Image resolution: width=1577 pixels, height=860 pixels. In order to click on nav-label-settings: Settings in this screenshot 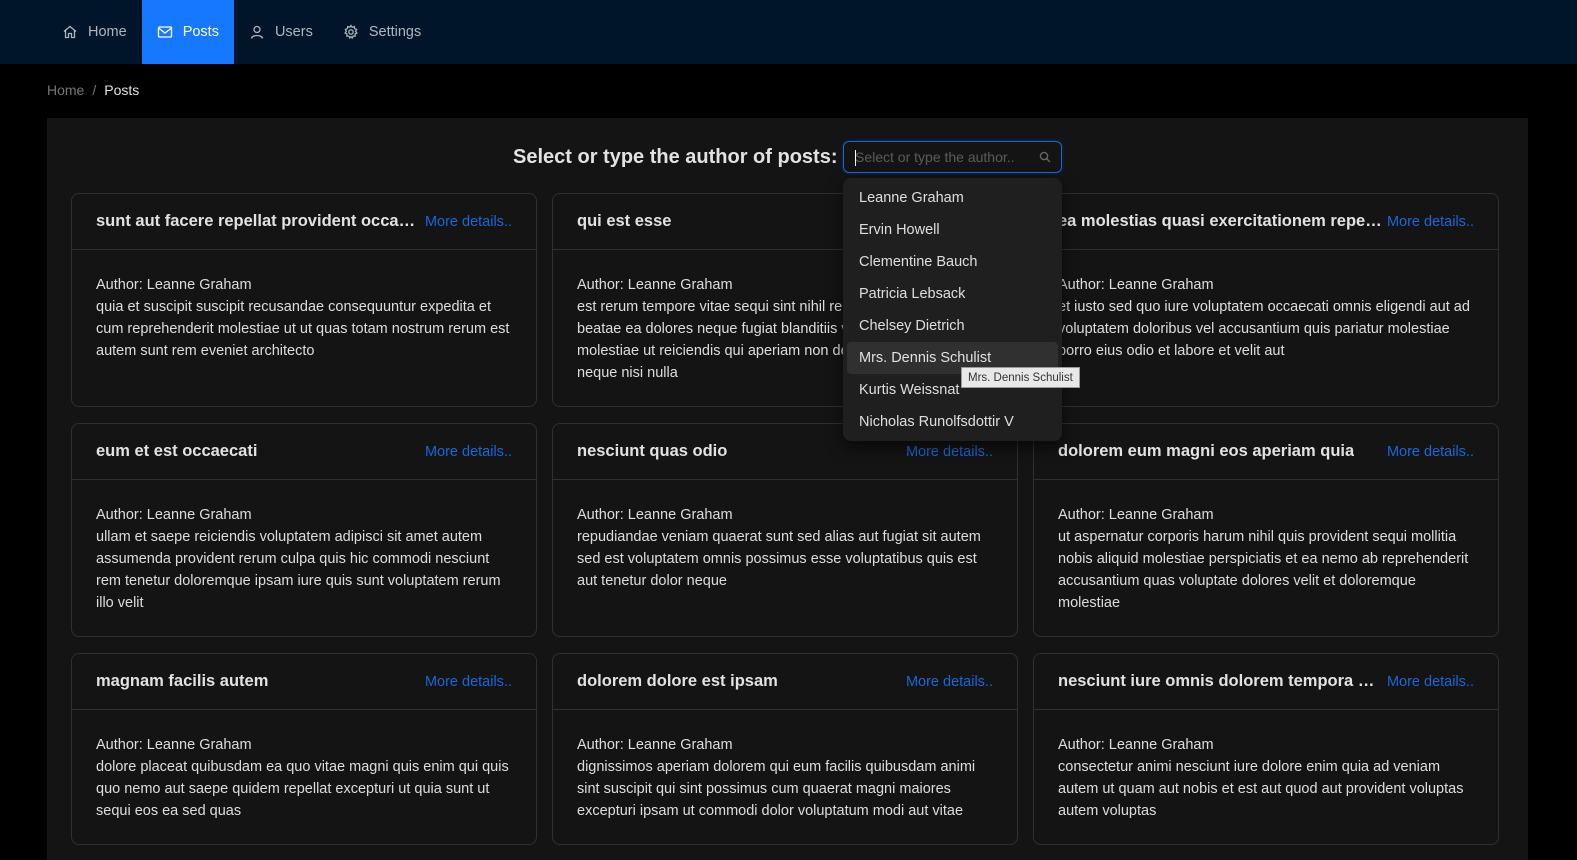, I will do `click(395, 32)`.